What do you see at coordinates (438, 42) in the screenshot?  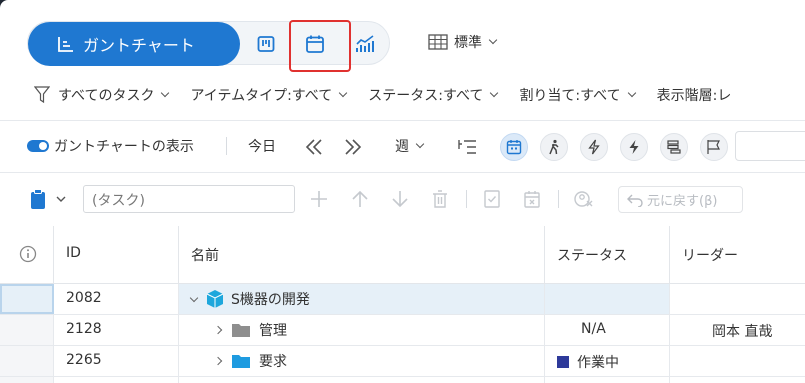 I see `table-icon` at bounding box center [438, 42].